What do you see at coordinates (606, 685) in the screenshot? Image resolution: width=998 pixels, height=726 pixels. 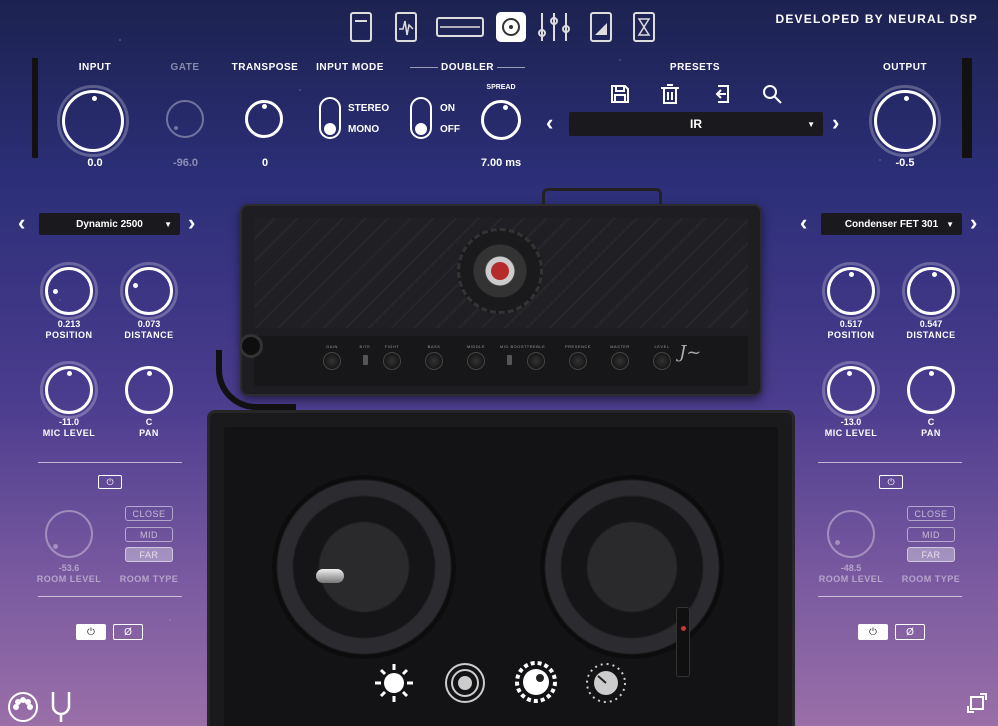 I see `dial-icon` at bounding box center [606, 685].